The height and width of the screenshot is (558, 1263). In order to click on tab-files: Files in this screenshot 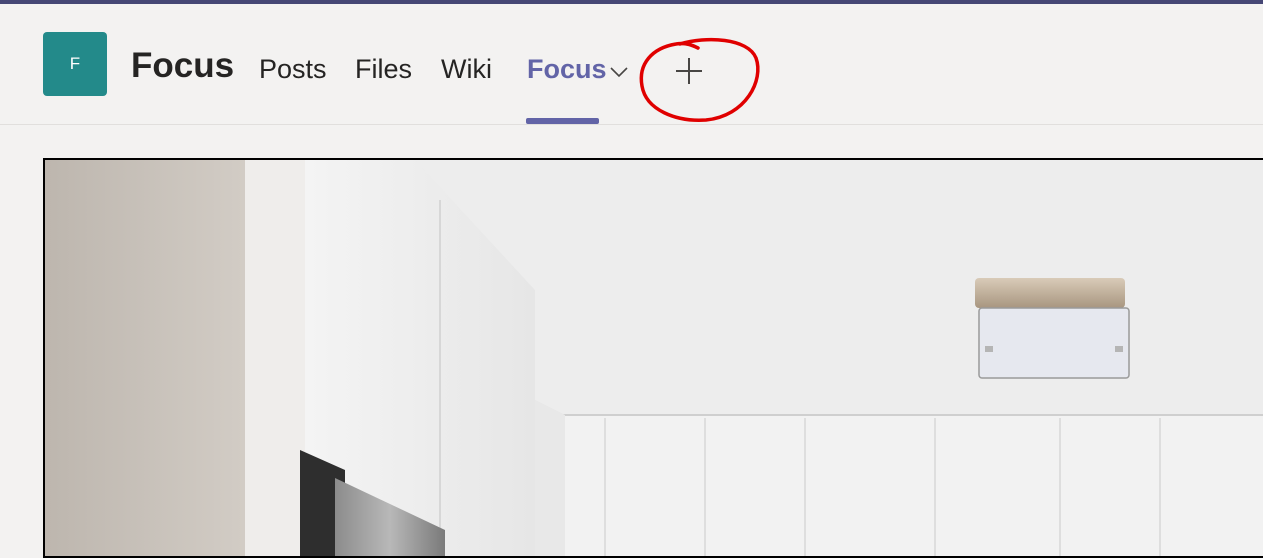, I will do `click(383, 69)`.